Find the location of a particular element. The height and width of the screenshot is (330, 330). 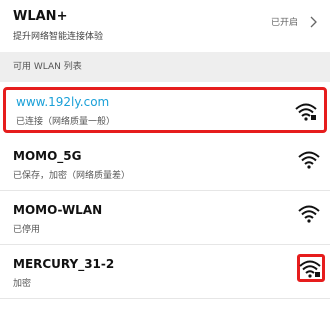

wlan-status: 已保存，加密（网络质量差） is located at coordinates (72, 176).